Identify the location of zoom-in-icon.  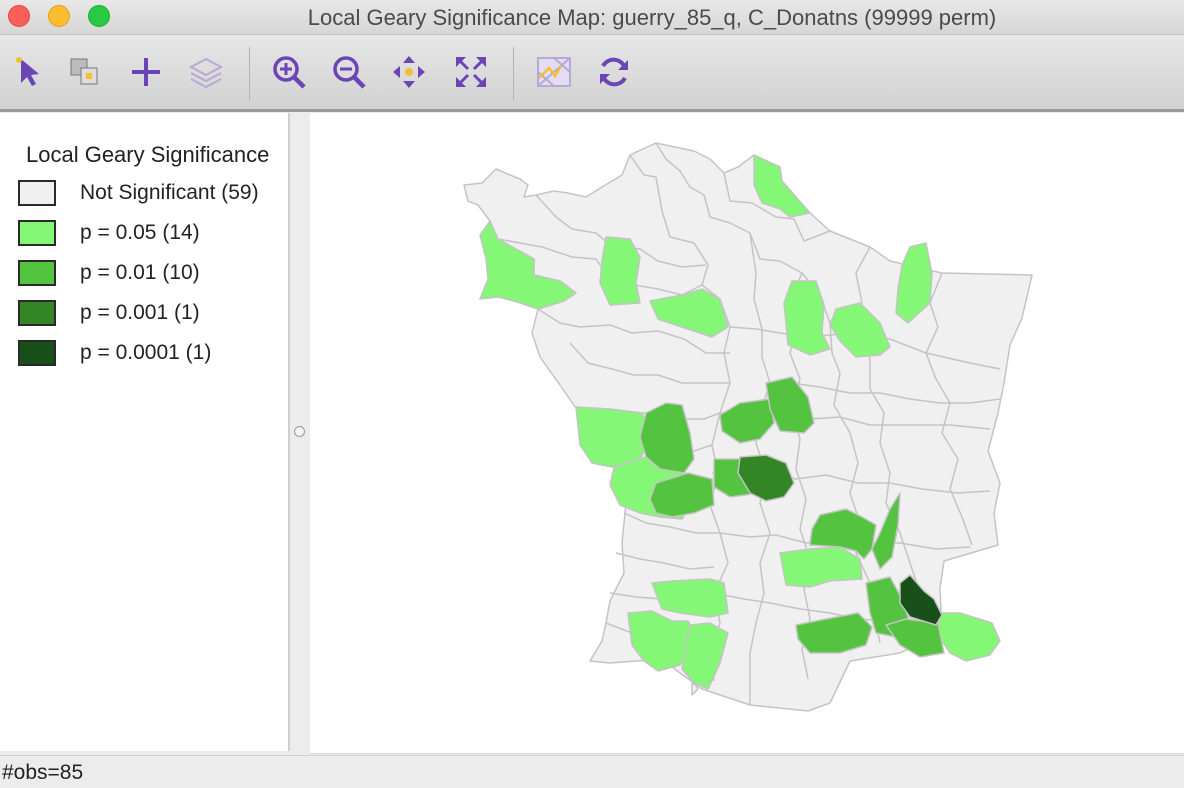
(289, 72).